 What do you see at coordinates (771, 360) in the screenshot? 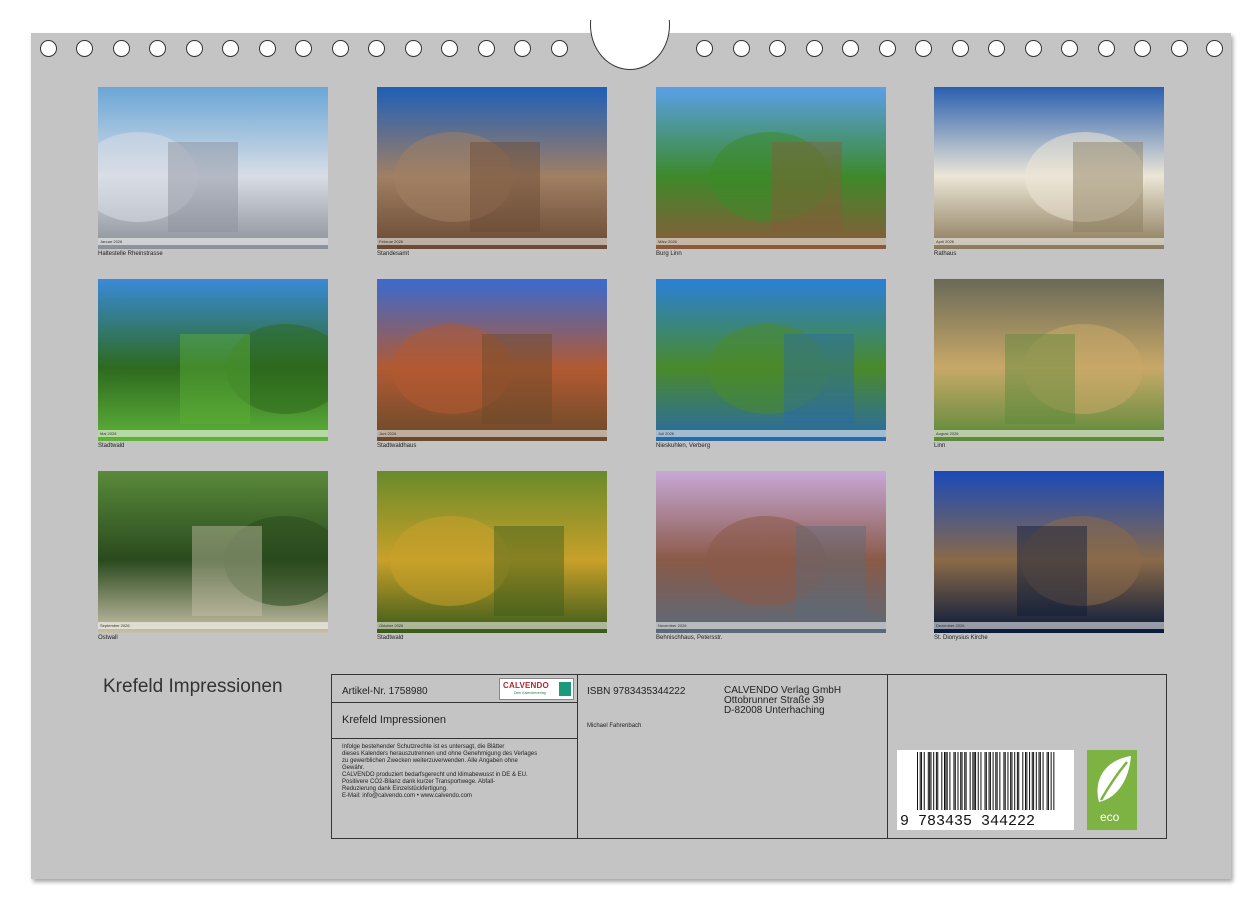
I see `month-photo: Juli 2026` at bounding box center [771, 360].